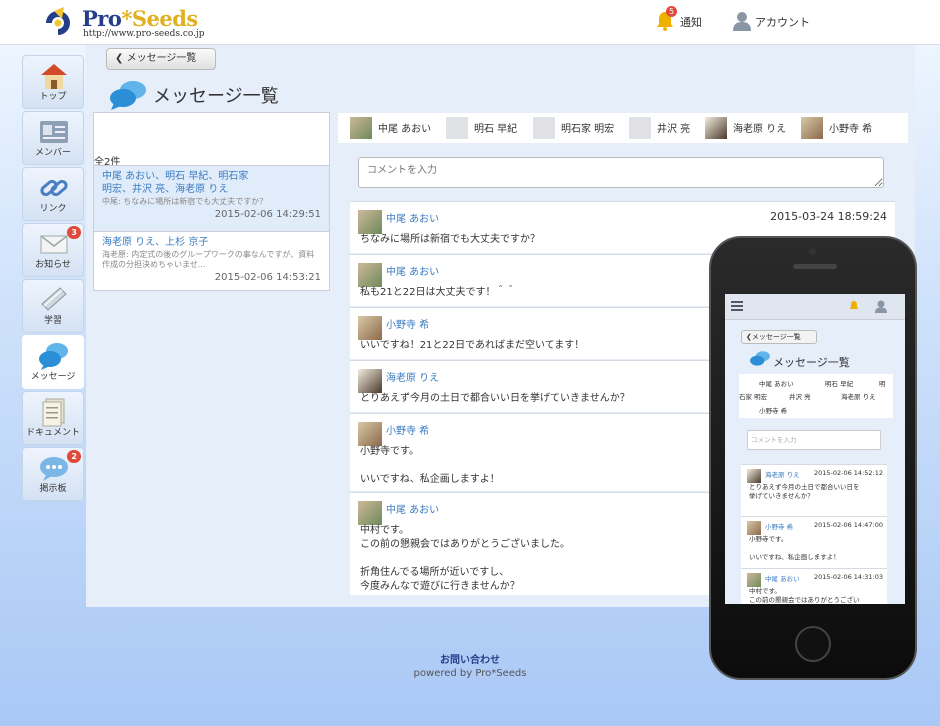  What do you see at coordinates (54, 244) in the screenshot?
I see `mail-icon` at bounding box center [54, 244].